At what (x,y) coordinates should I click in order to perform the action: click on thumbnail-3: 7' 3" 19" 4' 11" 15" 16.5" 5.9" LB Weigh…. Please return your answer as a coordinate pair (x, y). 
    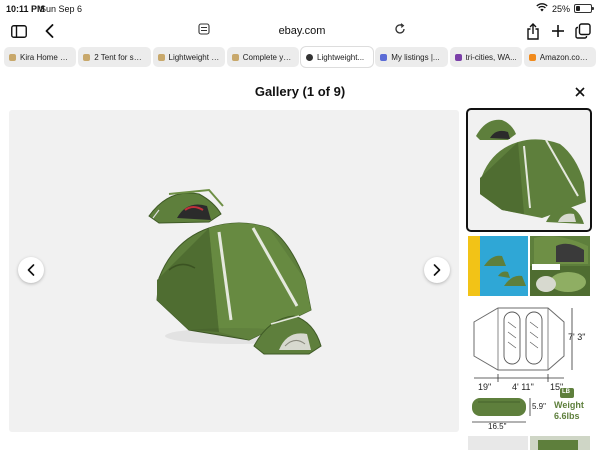
    Looking at the image, I should click on (529, 366).